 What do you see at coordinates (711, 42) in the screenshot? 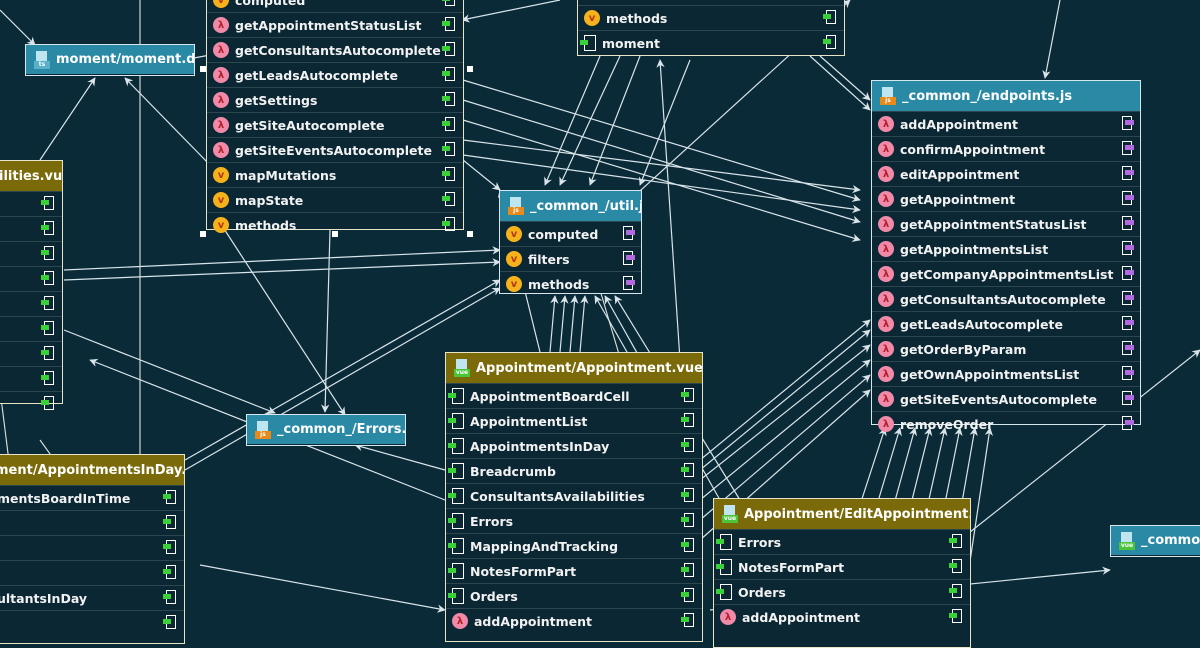
I see `member-row: moment` at bounding box center [711, 42].